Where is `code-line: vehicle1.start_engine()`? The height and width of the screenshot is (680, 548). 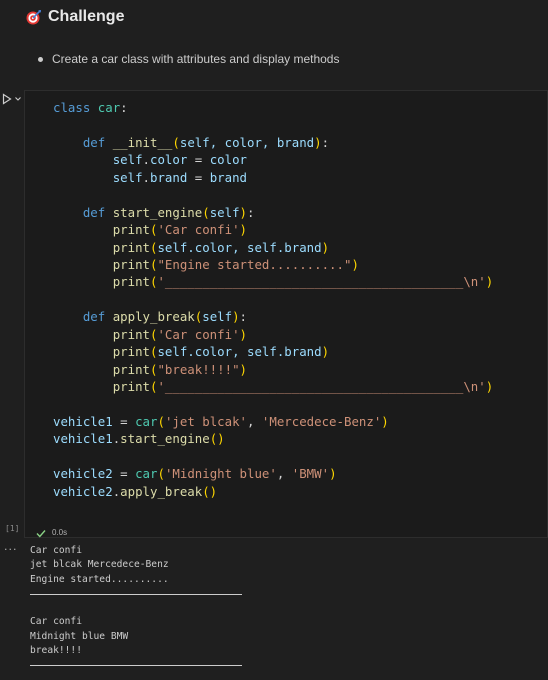 code-line: vehicle1.start_engine() is located at coordinates (139, 439).